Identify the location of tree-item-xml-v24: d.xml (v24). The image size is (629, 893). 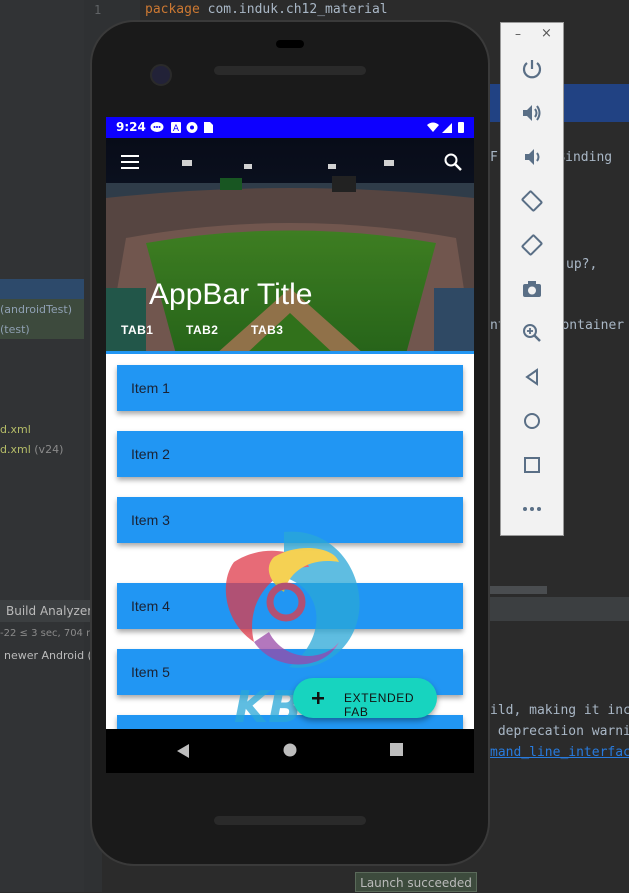
(31, 449).